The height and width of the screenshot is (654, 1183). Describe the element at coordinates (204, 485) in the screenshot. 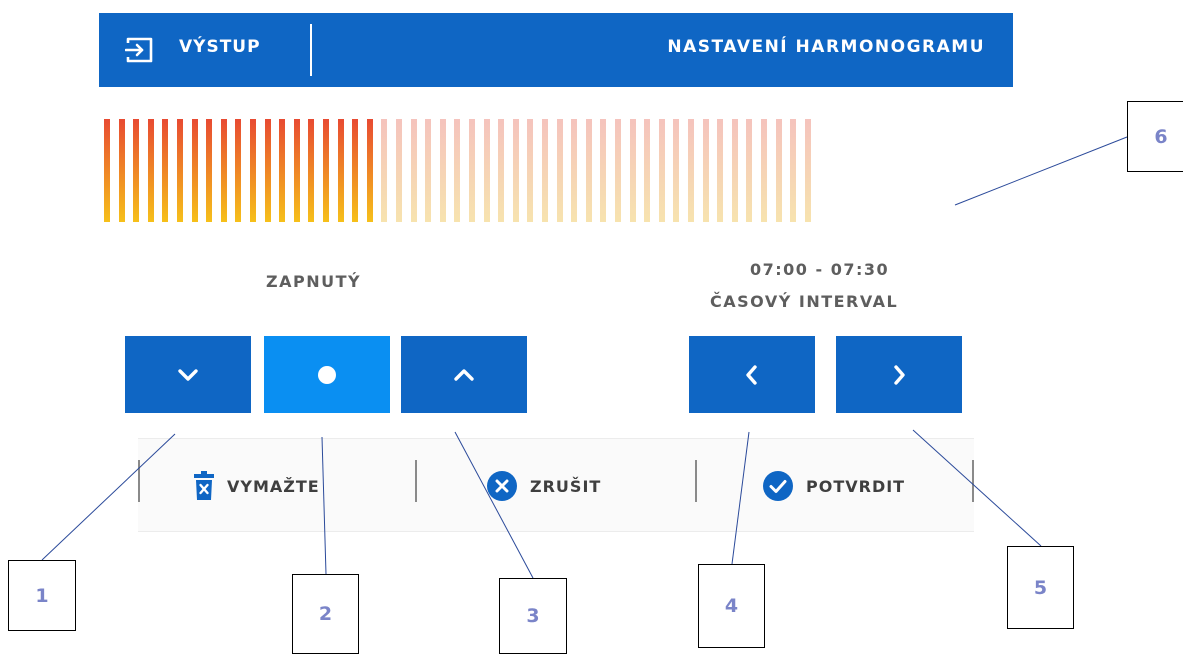

I see `trash-icon` at that location.